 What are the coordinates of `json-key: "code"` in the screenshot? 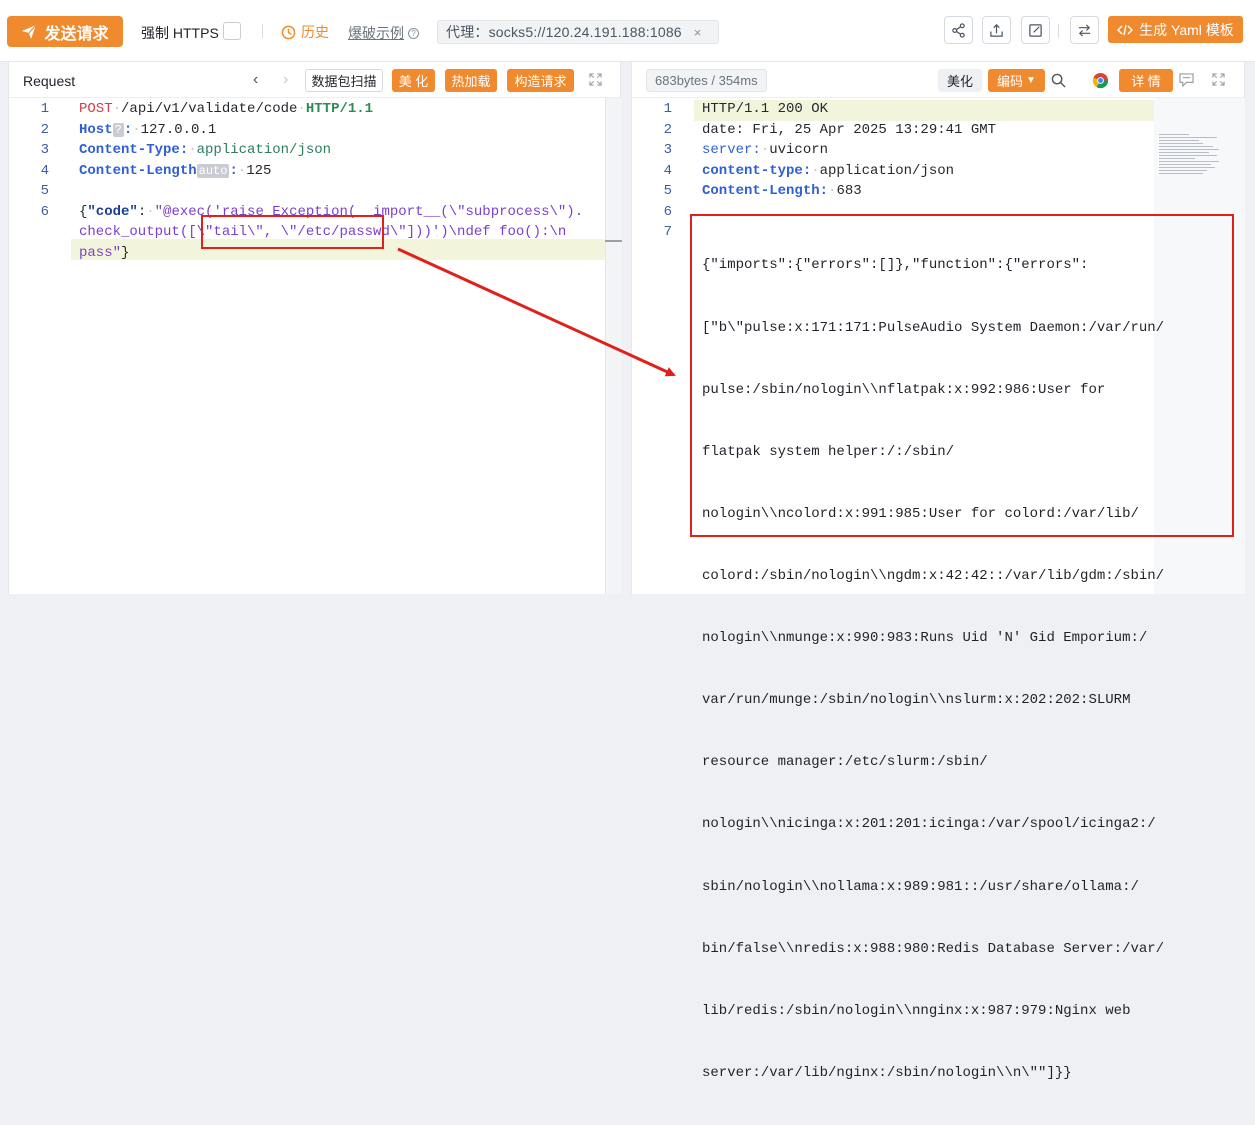 It's located at (112, 212).